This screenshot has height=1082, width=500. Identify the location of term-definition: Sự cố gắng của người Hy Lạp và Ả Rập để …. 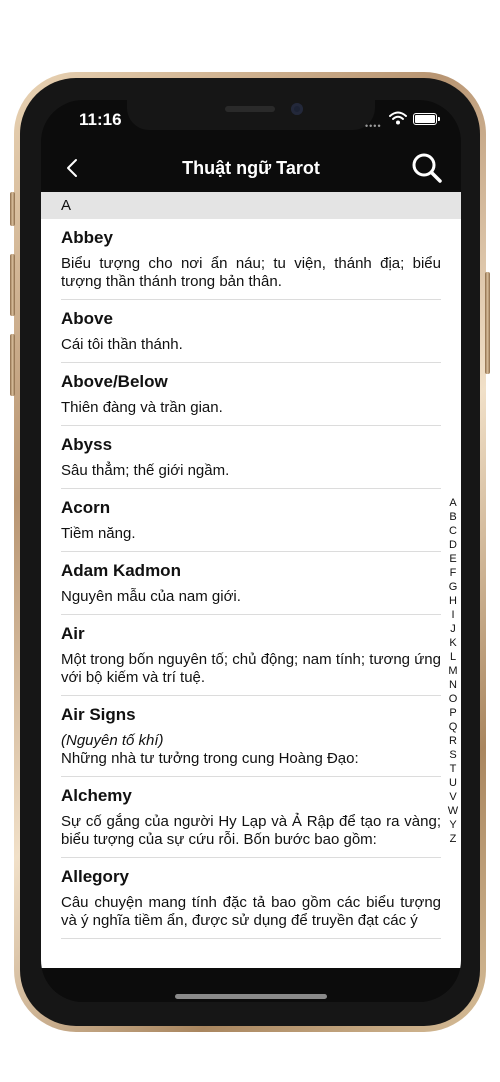
(251, 830).